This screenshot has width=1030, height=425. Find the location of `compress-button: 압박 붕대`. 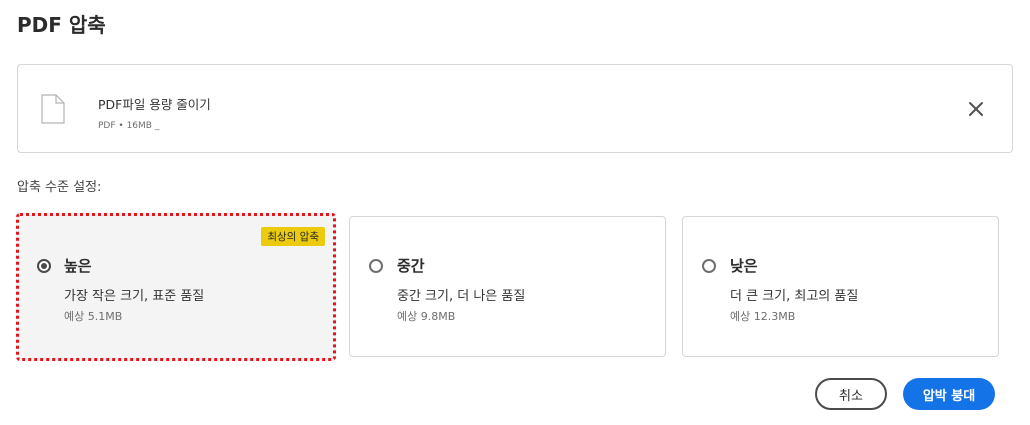

compress-button: 압박 붕대 is located at coordinates (949, 394).